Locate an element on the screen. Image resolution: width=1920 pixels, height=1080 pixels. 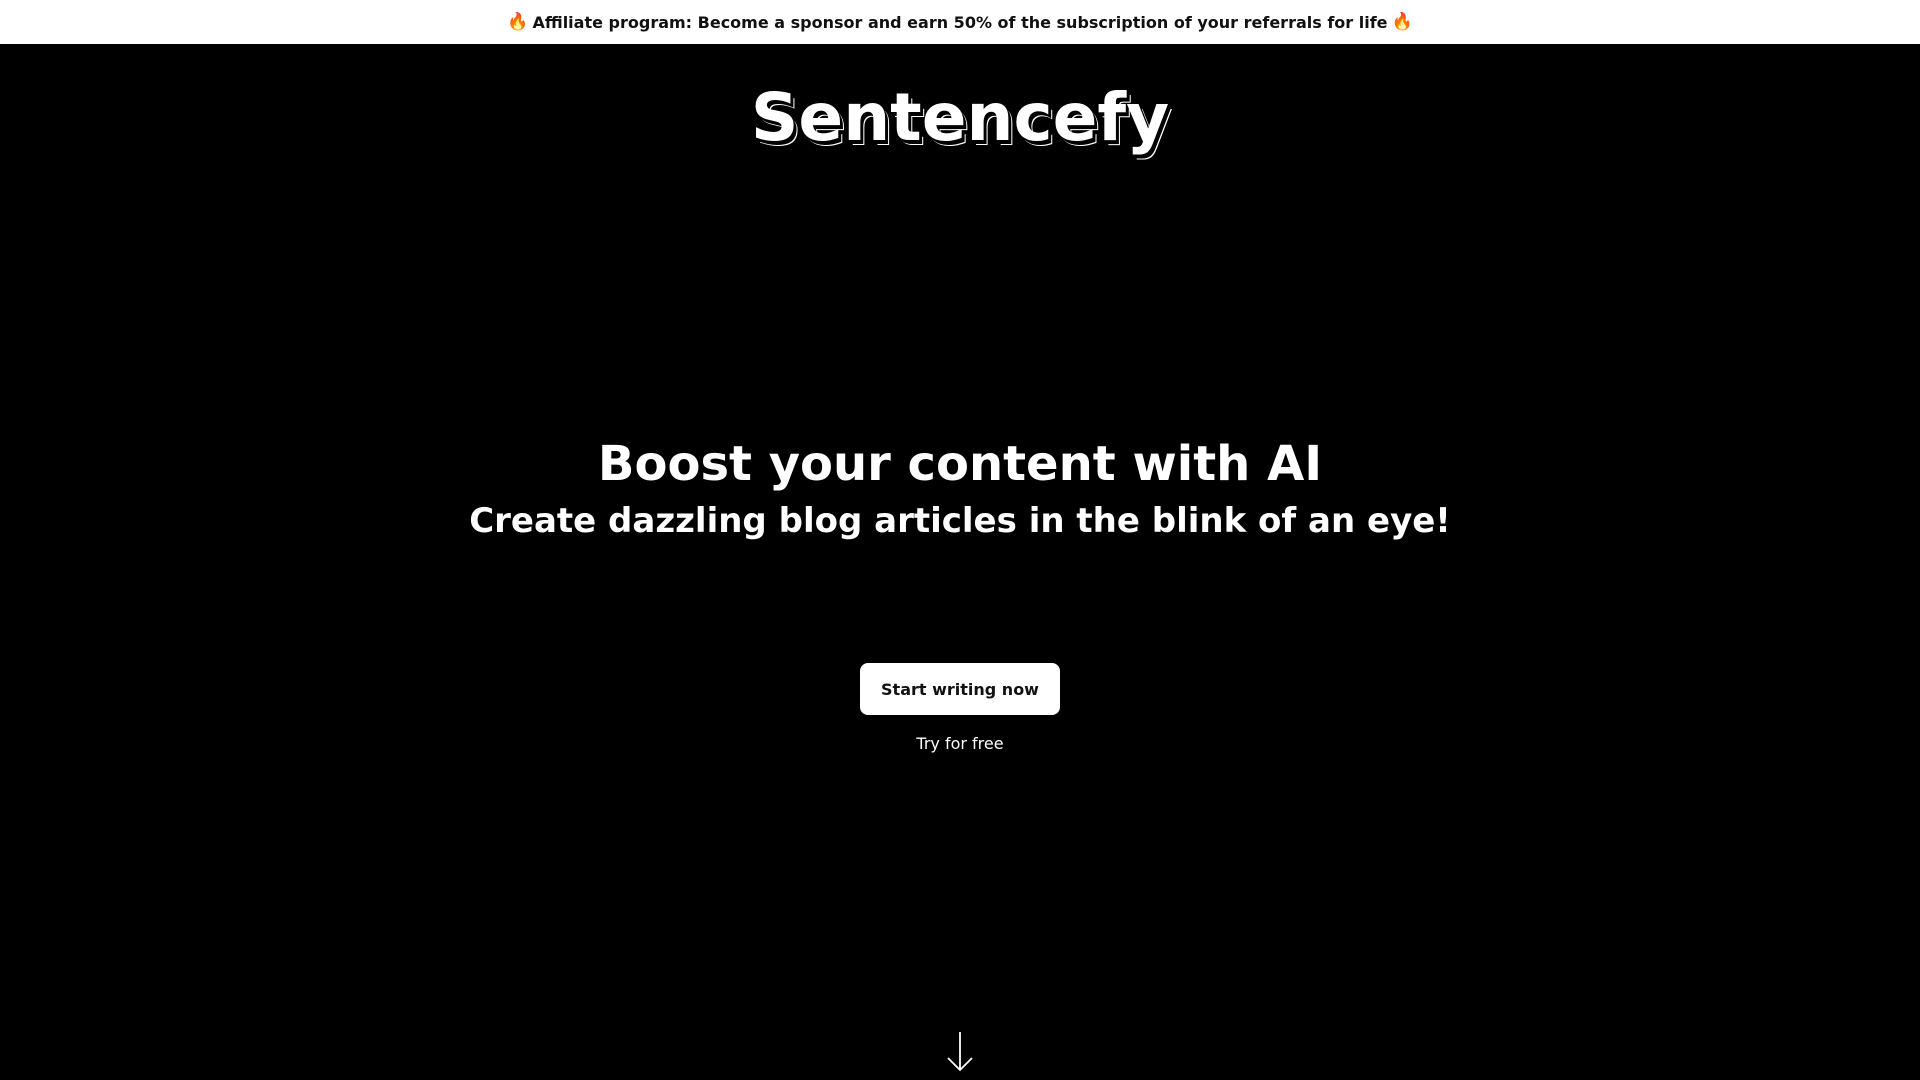
arrow-down-icon is located at coordinates (960, 1051).